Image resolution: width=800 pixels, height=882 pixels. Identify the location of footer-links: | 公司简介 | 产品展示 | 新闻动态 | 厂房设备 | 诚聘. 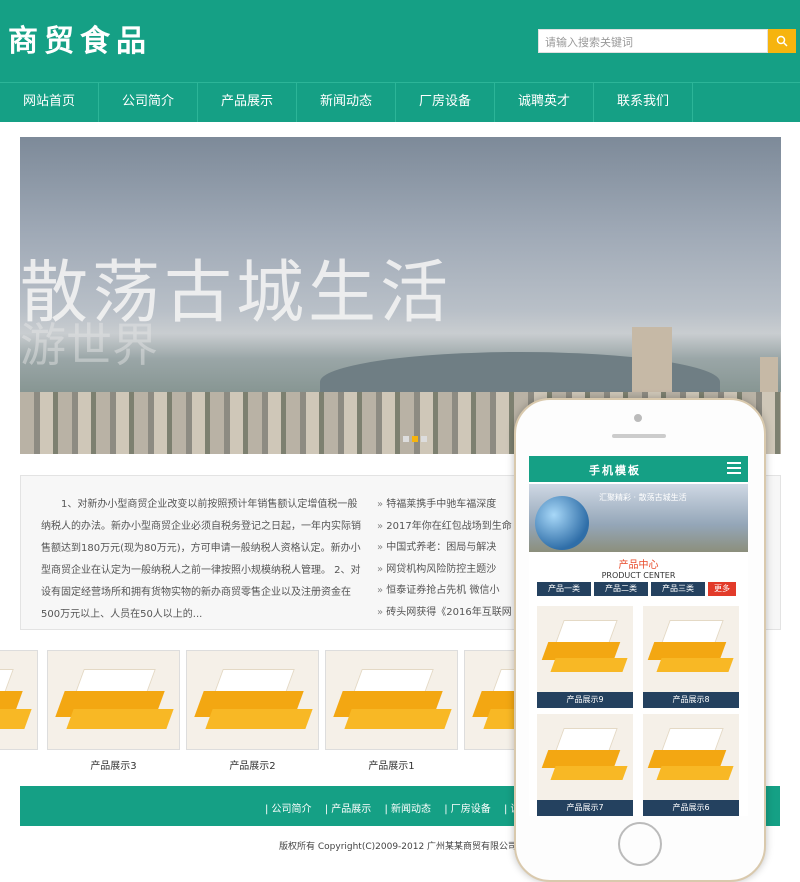
(403, 807).